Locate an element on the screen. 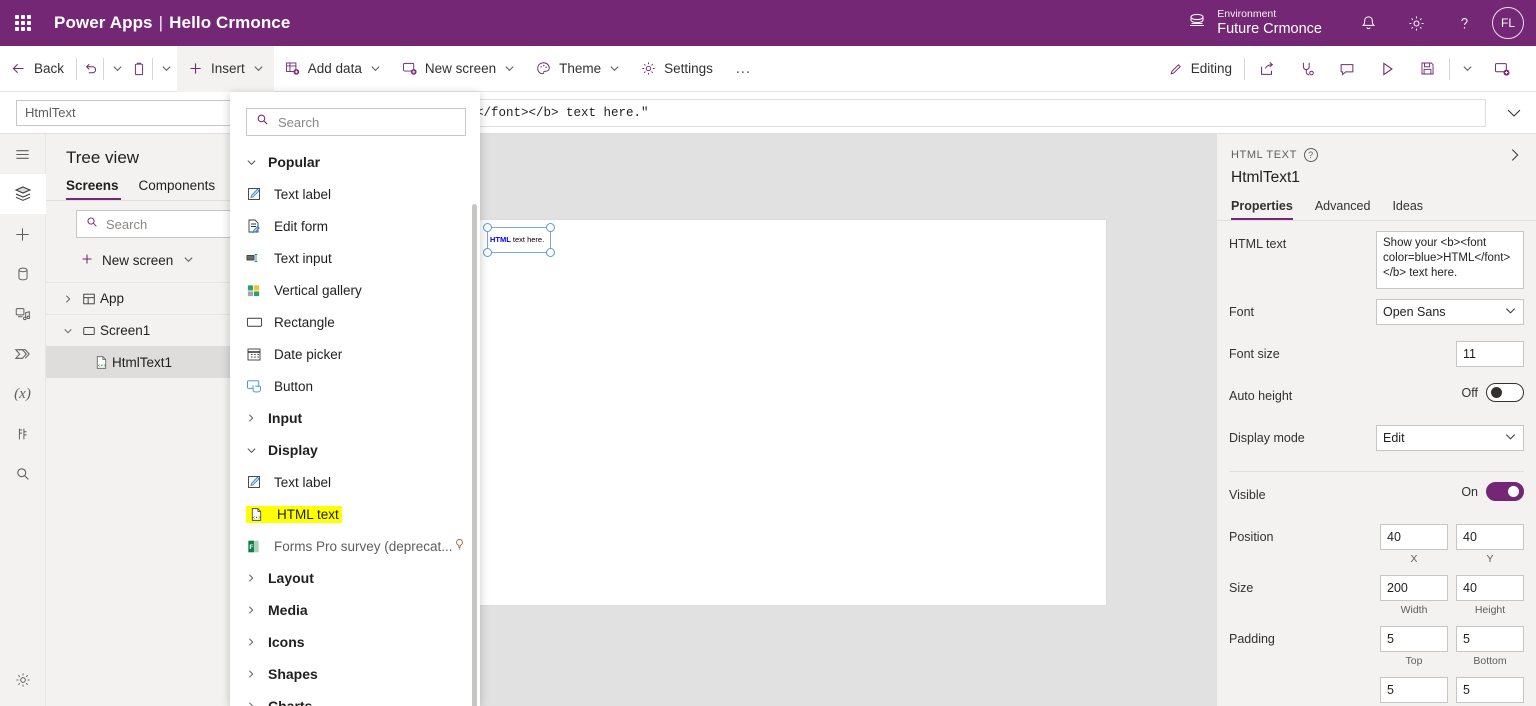  undo-button is located at coordinates (90, 69).